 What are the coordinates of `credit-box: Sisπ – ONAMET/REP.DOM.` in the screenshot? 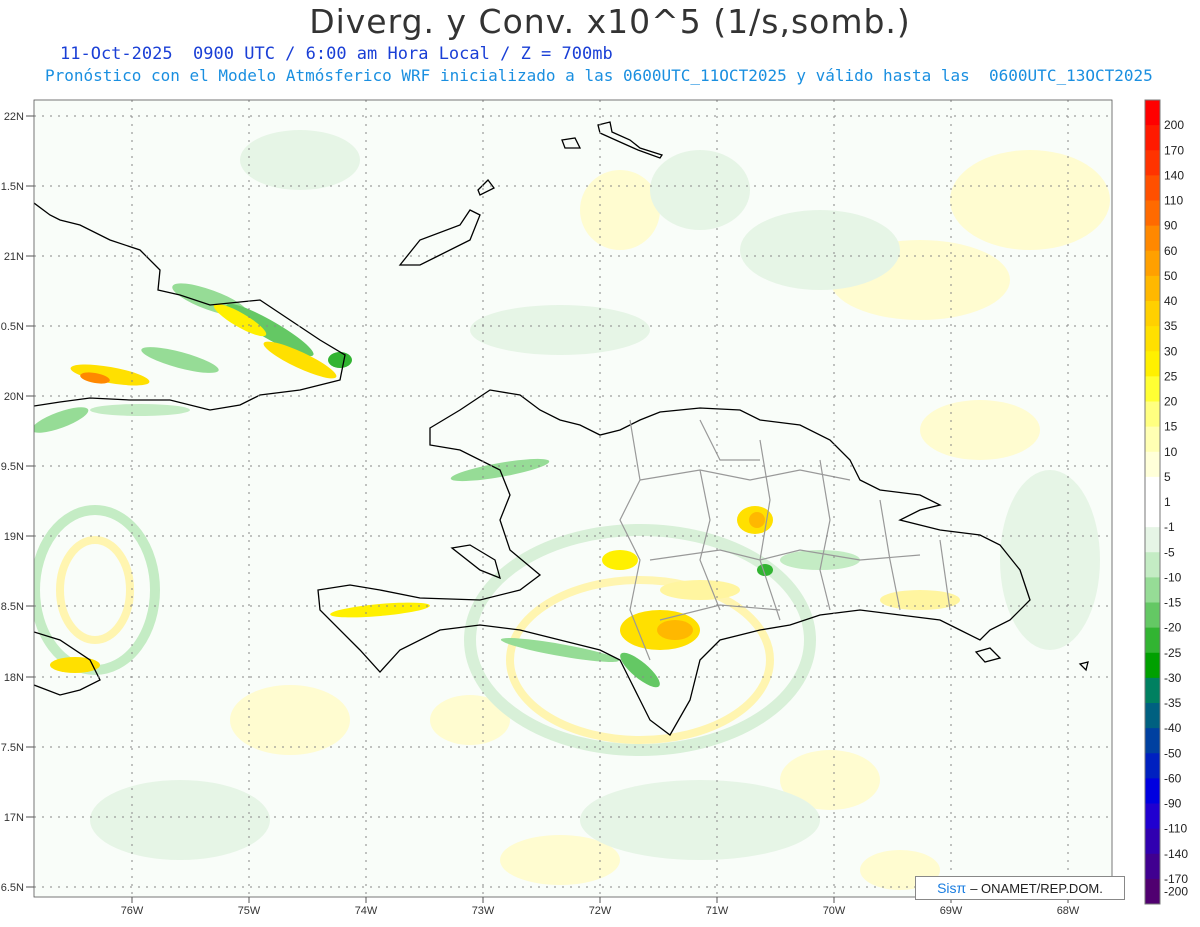 It's located at (1020, 888).